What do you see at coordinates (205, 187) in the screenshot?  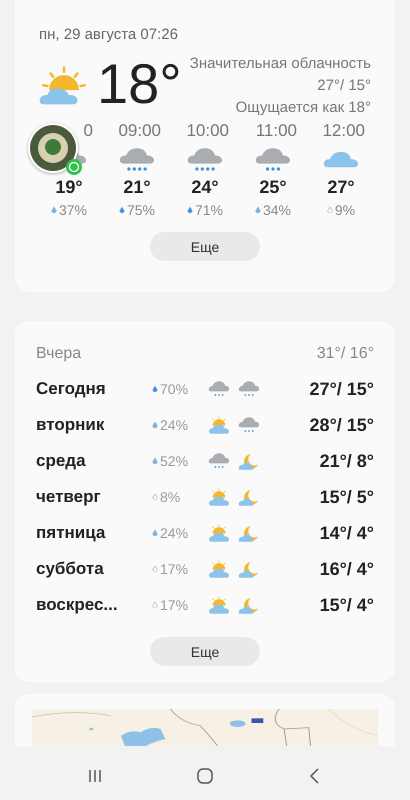 I see `hour-temperature: 24°` at bounding box center [205, 187].